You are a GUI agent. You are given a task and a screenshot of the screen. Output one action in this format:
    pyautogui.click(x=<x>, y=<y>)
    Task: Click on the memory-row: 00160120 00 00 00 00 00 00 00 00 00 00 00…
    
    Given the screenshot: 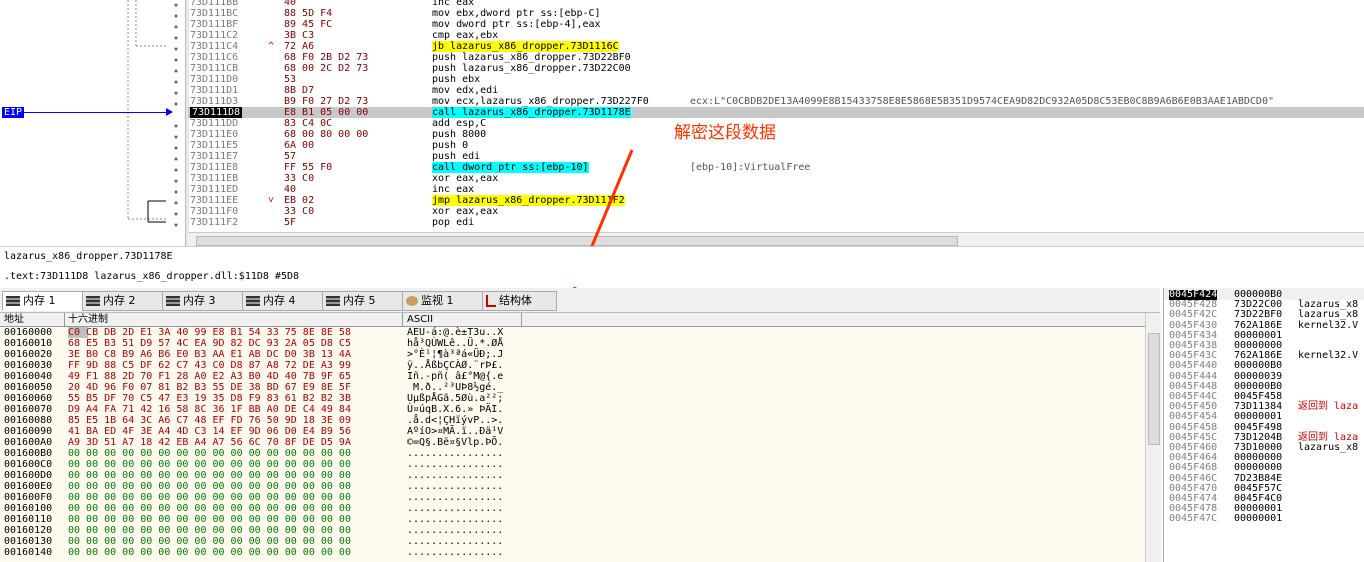 What is the action you would take?
    pyautogui.click(x=572, y=530)
    